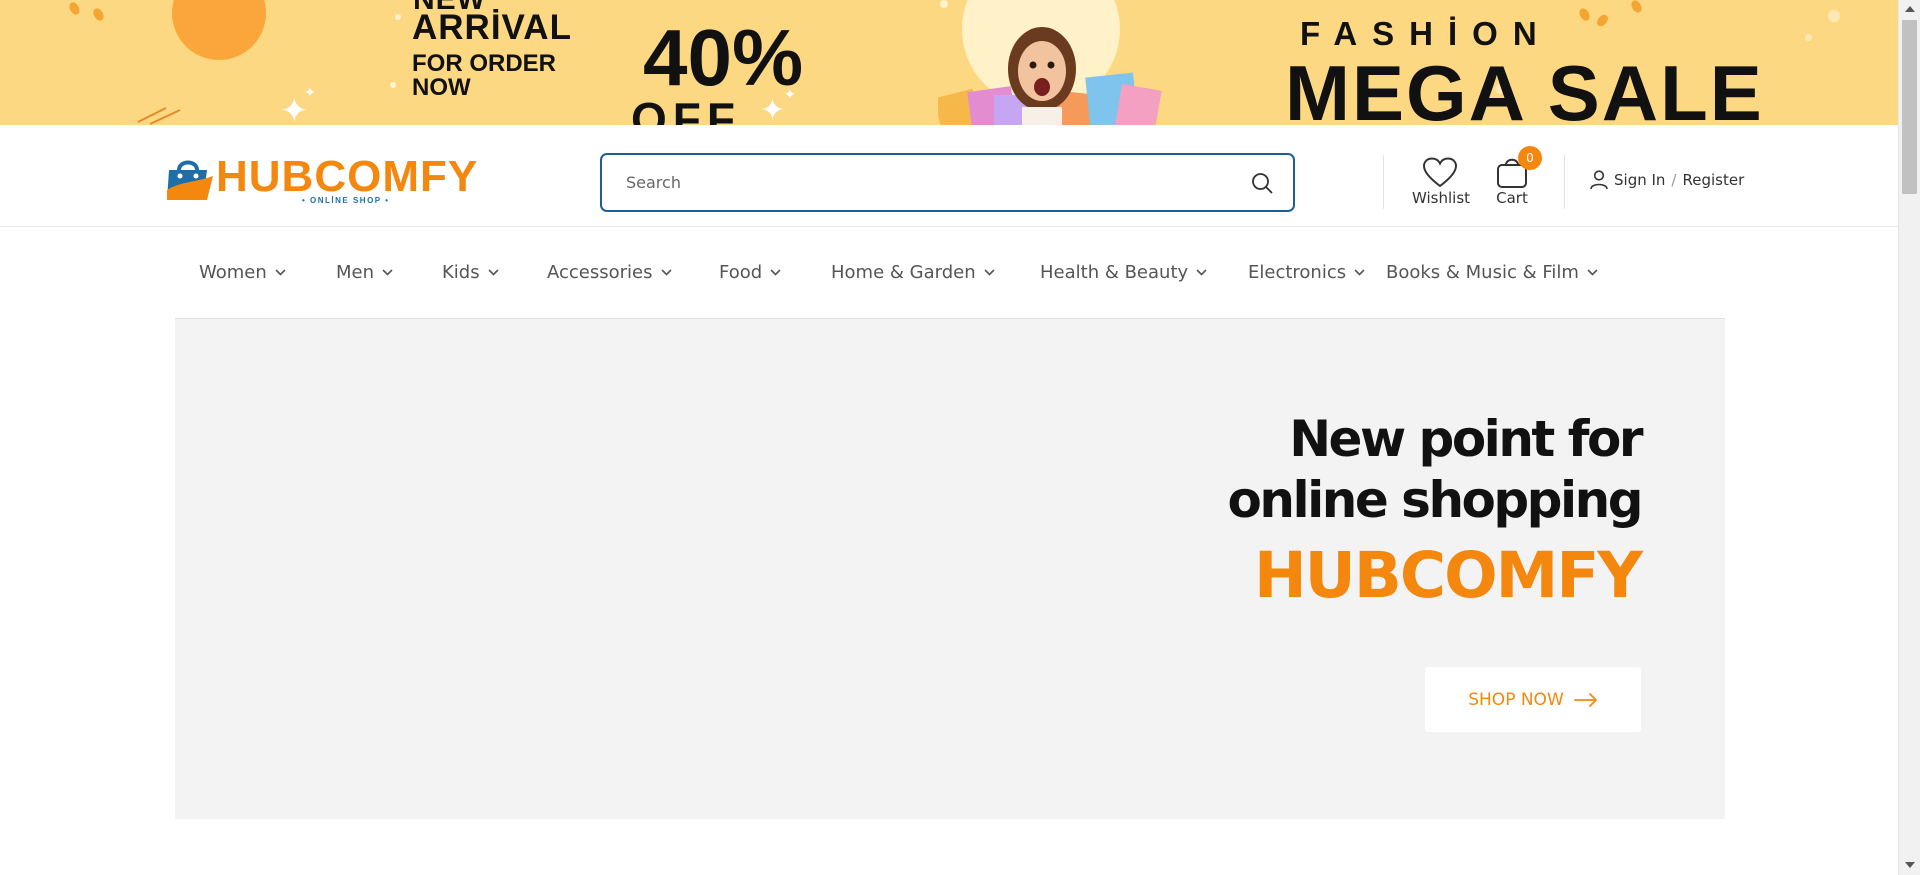  Describe the element at coordinates (1909, 437) in the screenshot. I see `page-scrollbar` at that location.